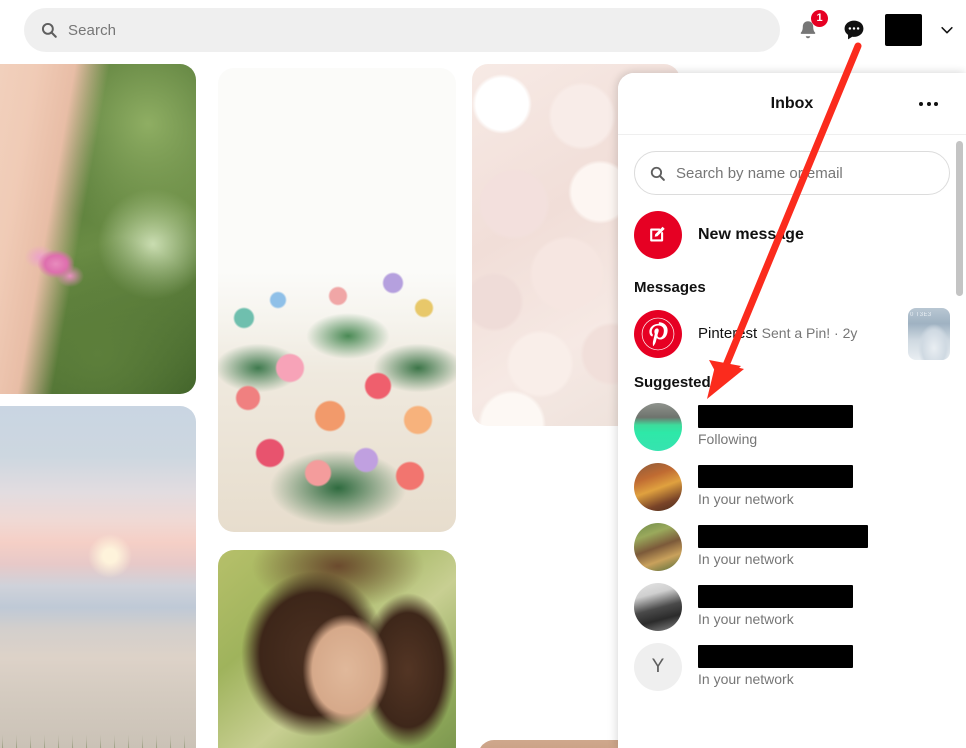  Describe the element at coordinates (728, 334) in the screenshot. I see `message-sender-name: Pinterest` at that location.